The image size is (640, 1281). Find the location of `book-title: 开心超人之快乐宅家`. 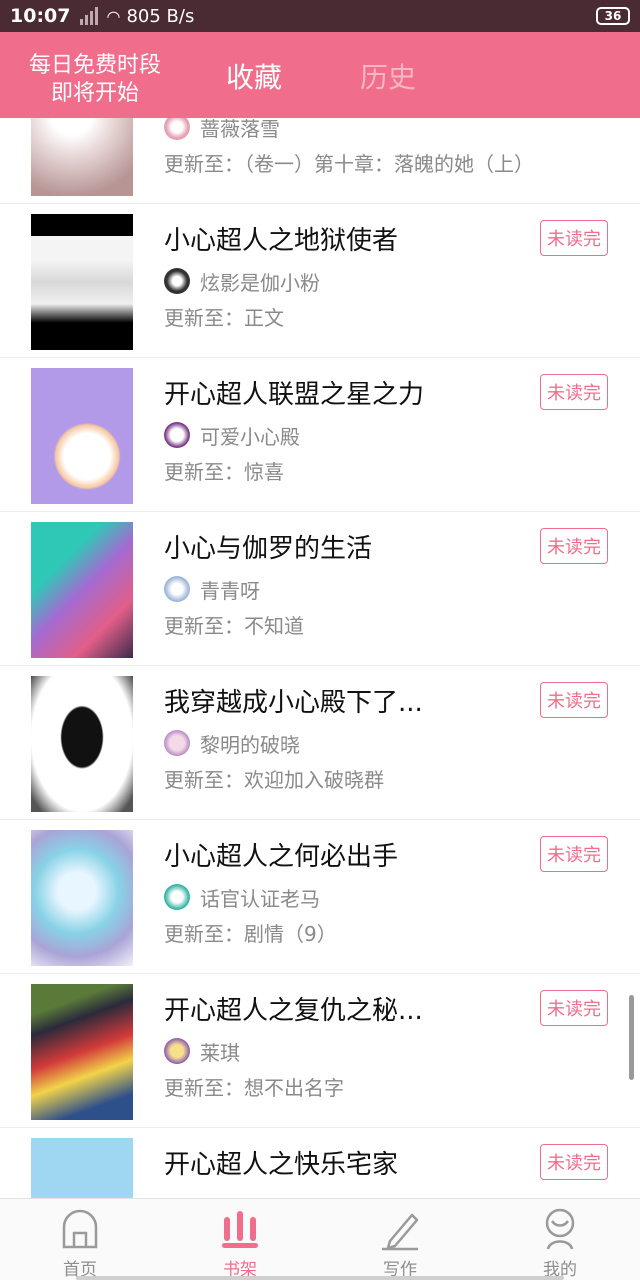

book-title: 开心超人之快乐宅家 is located at coordinates (281, 1162).